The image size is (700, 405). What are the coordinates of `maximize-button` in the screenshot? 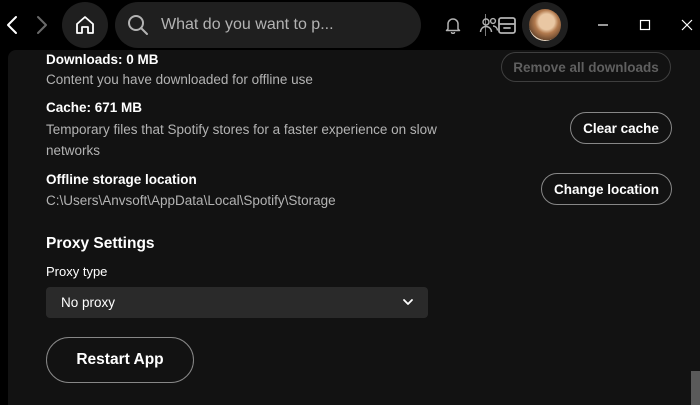 It's located at (645, 25).